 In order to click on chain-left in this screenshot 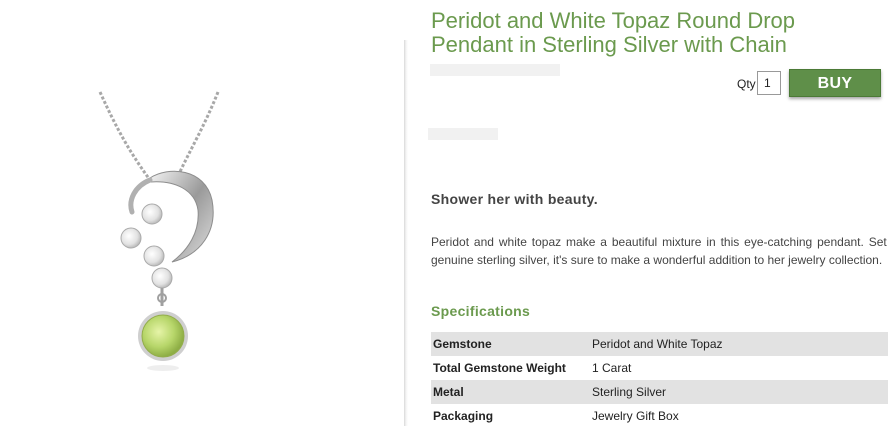, I will do `click(125, 136)`.